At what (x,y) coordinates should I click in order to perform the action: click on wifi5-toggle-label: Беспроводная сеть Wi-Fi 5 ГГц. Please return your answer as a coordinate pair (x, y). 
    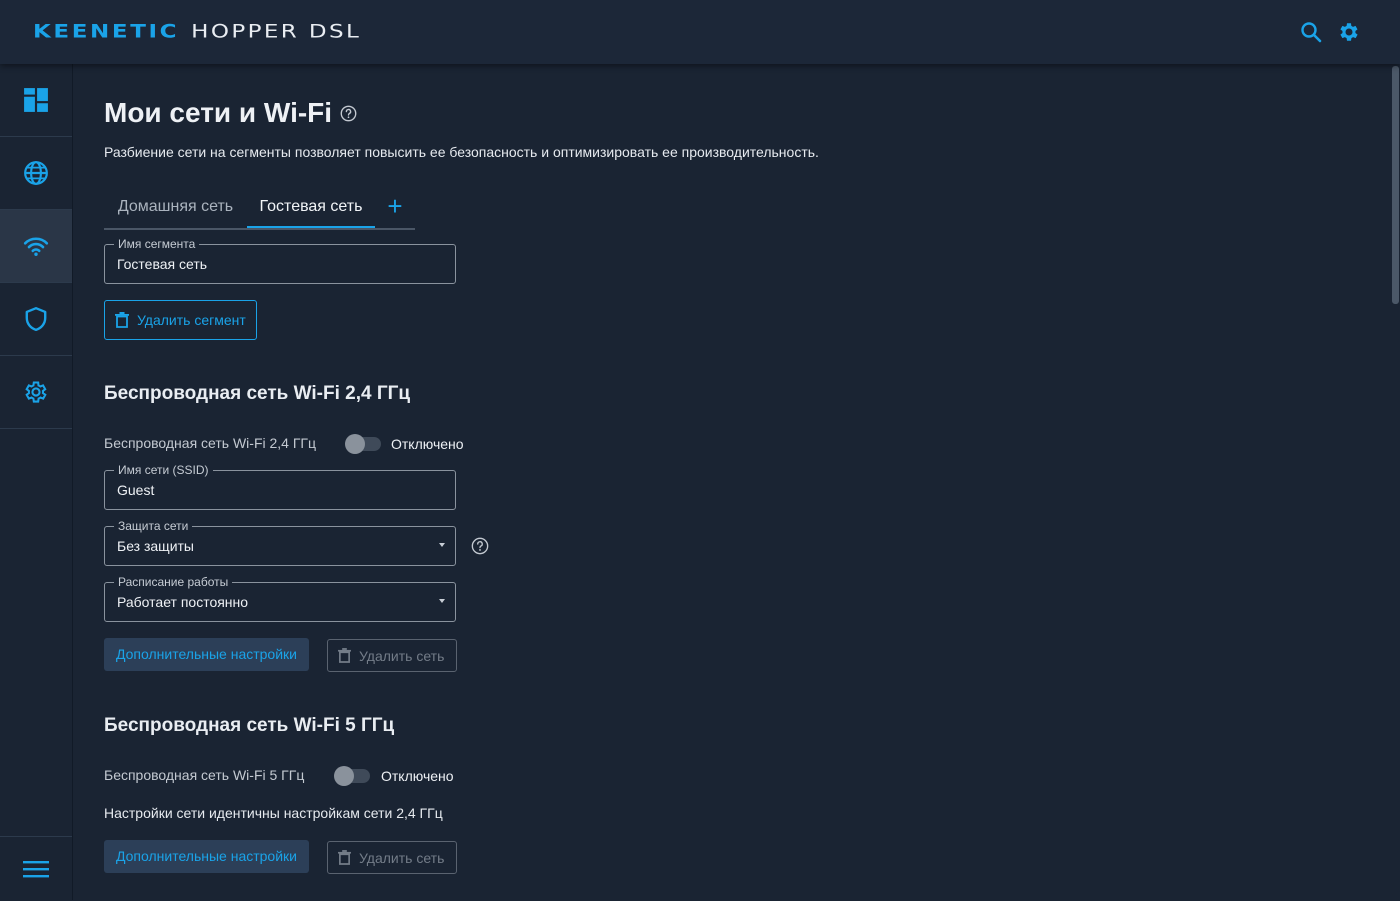
    Looking at the image, I should click on (204, 775).